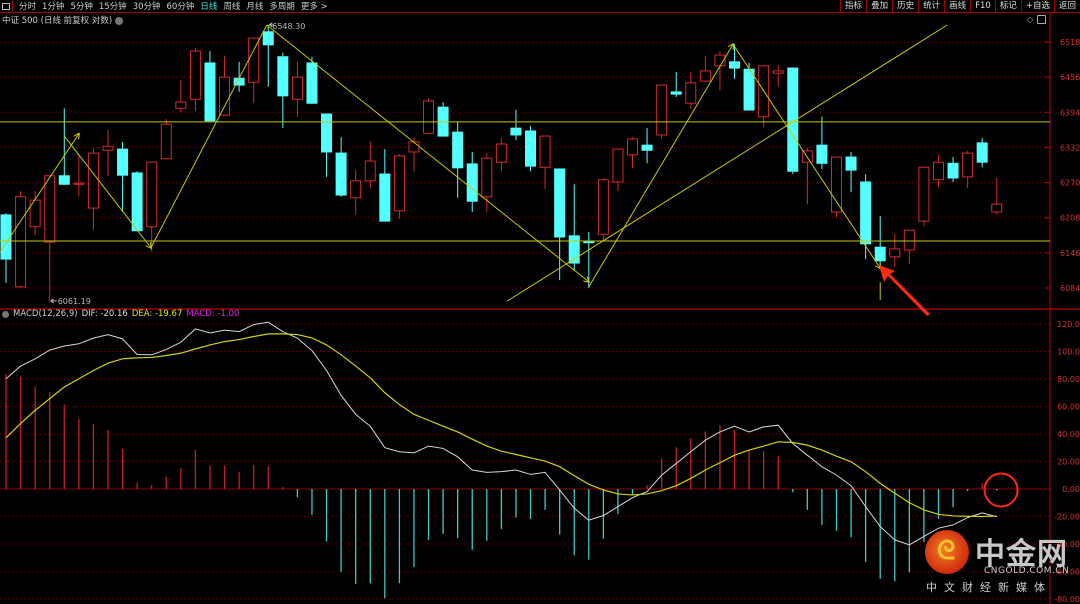 Image resolution: width=1080 pixels, height=604 pixels. Describe the element at coordinates (1068, 352) in the screenshot. I see `macd-axis-label: 100.0` at that location.